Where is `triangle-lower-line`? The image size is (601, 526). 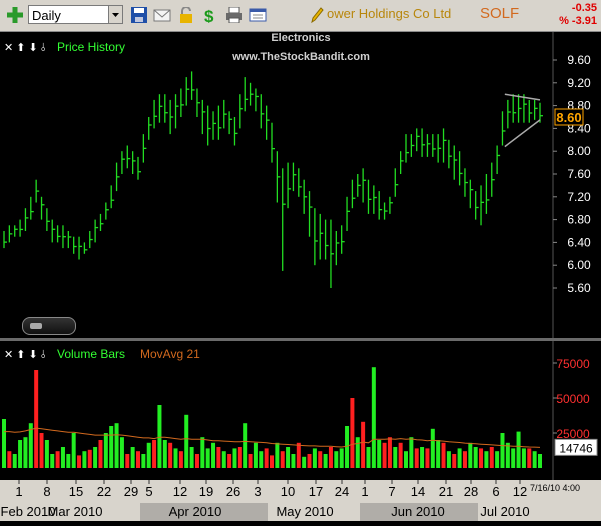
triangle-lower-line is located at coordinates (522, 133).